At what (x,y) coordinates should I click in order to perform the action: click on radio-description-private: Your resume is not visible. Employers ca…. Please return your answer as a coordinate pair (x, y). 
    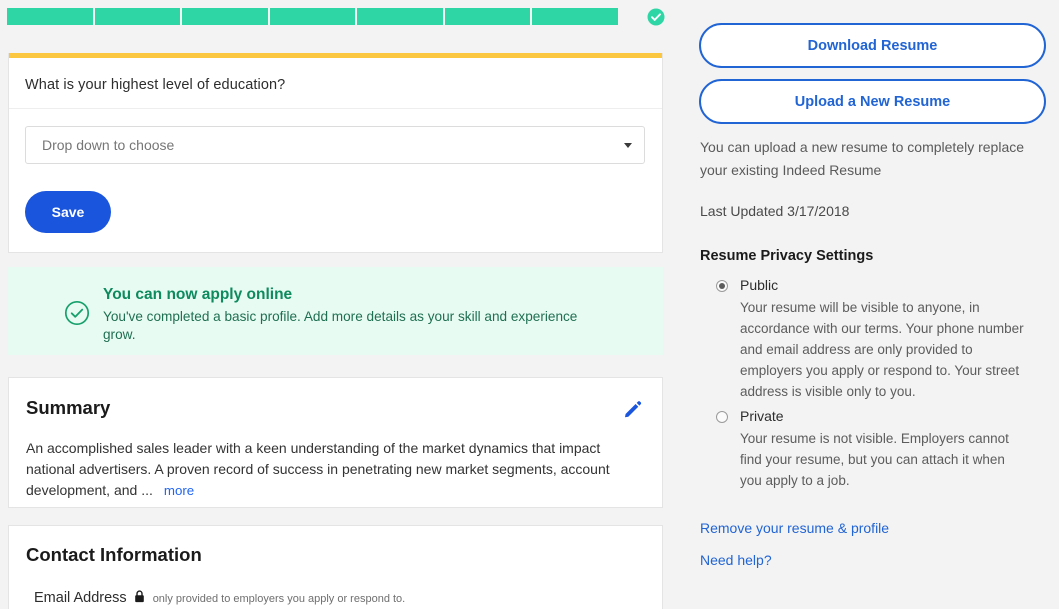
    Looking at the image, I should click on (874, 459).